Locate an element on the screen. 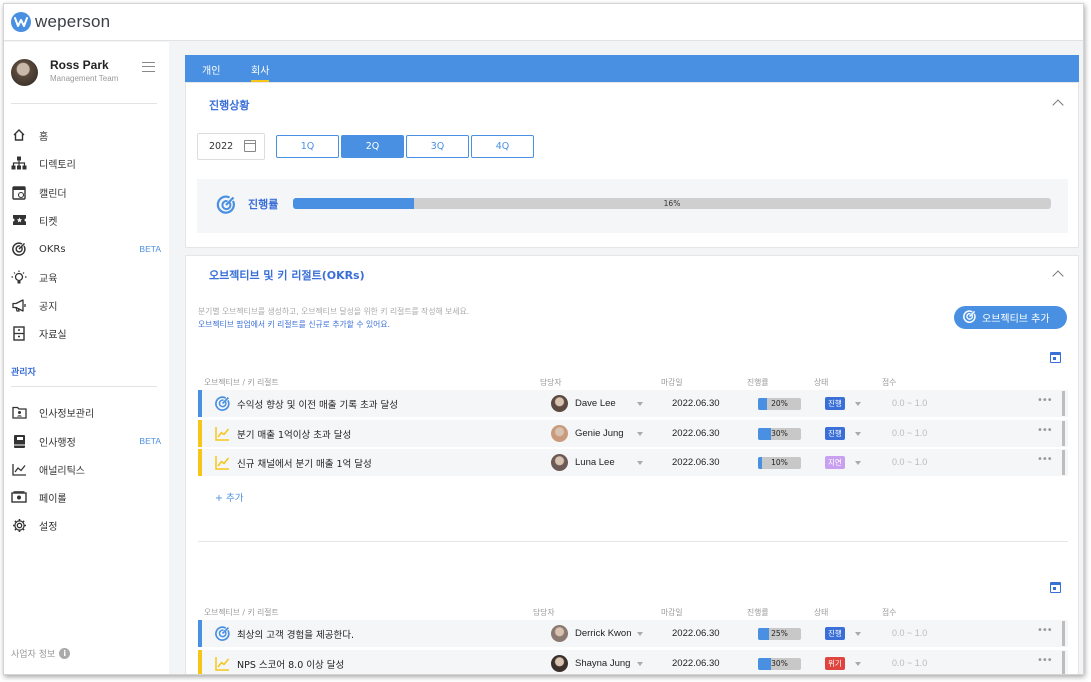  sidebar-item-notice: 공지 is located at coordinates (86, 305).